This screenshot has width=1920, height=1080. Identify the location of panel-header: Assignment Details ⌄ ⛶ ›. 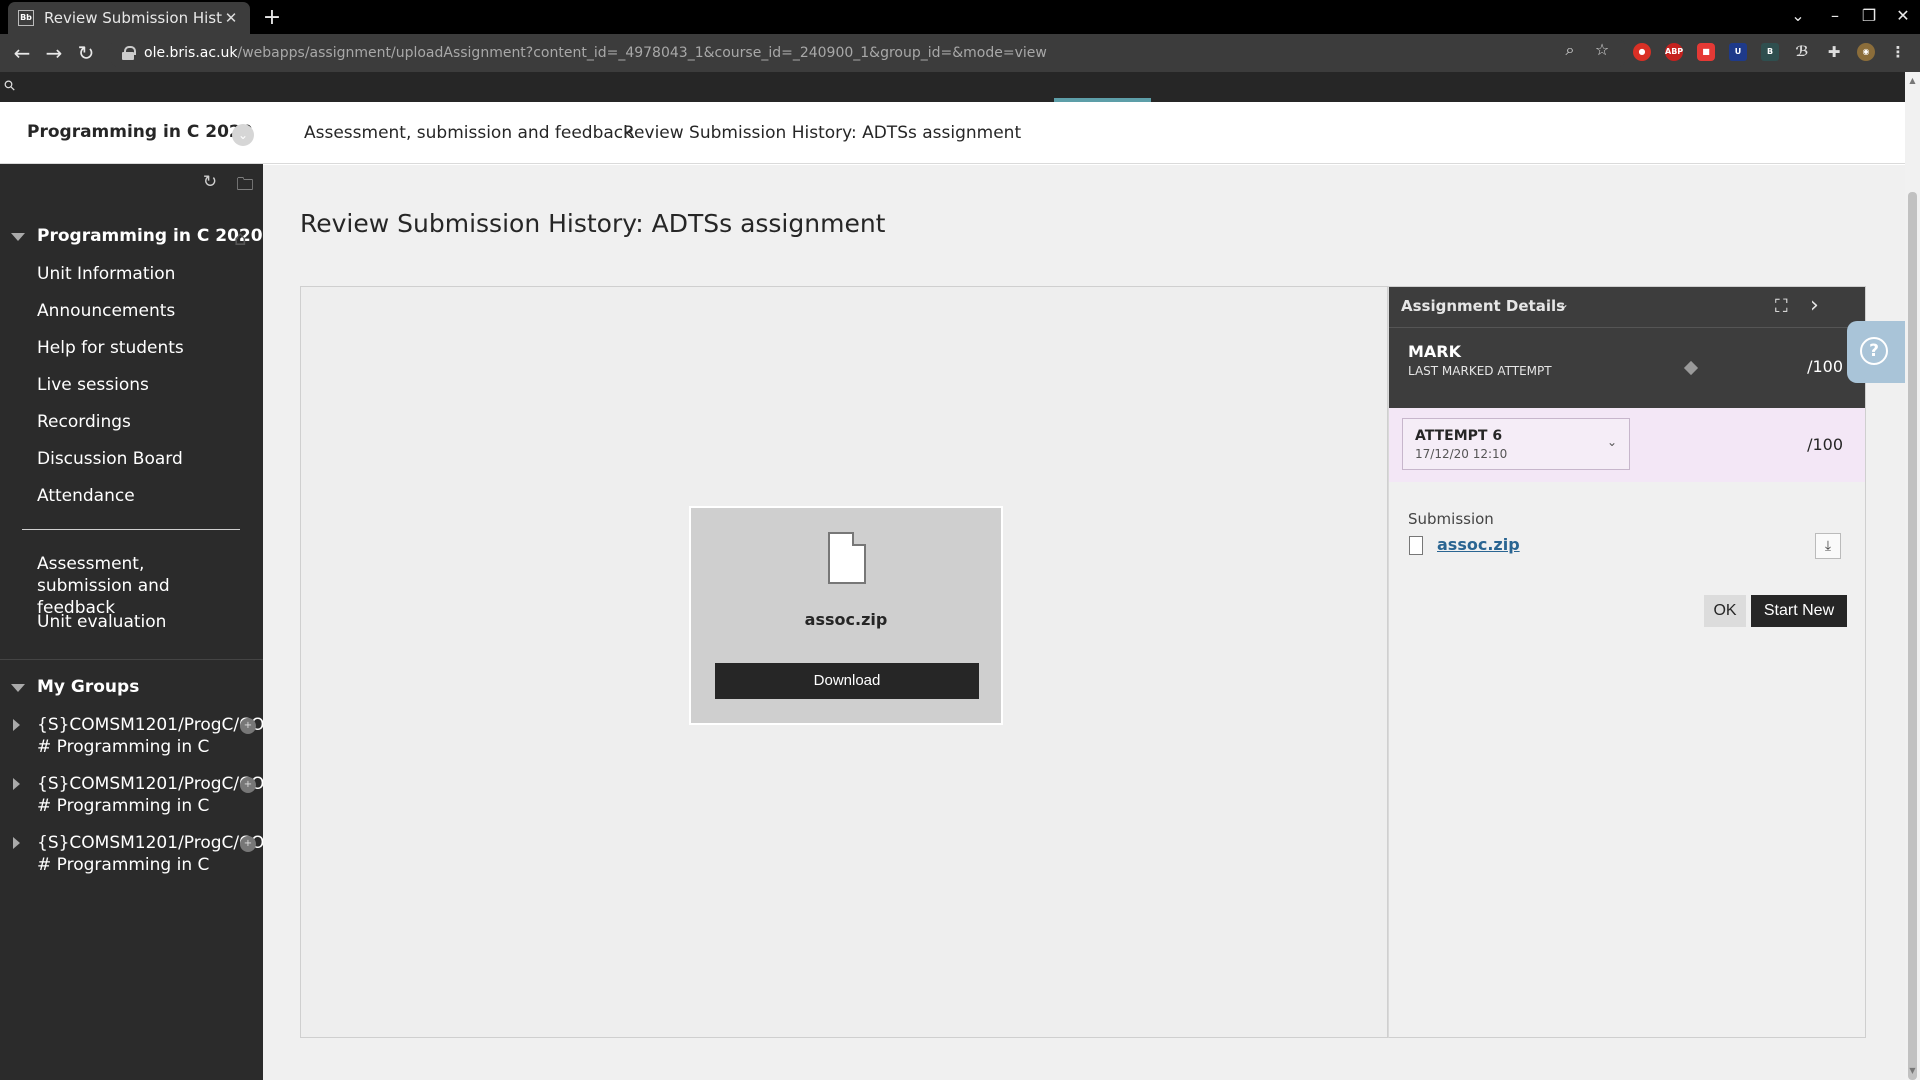
(1627, 307).